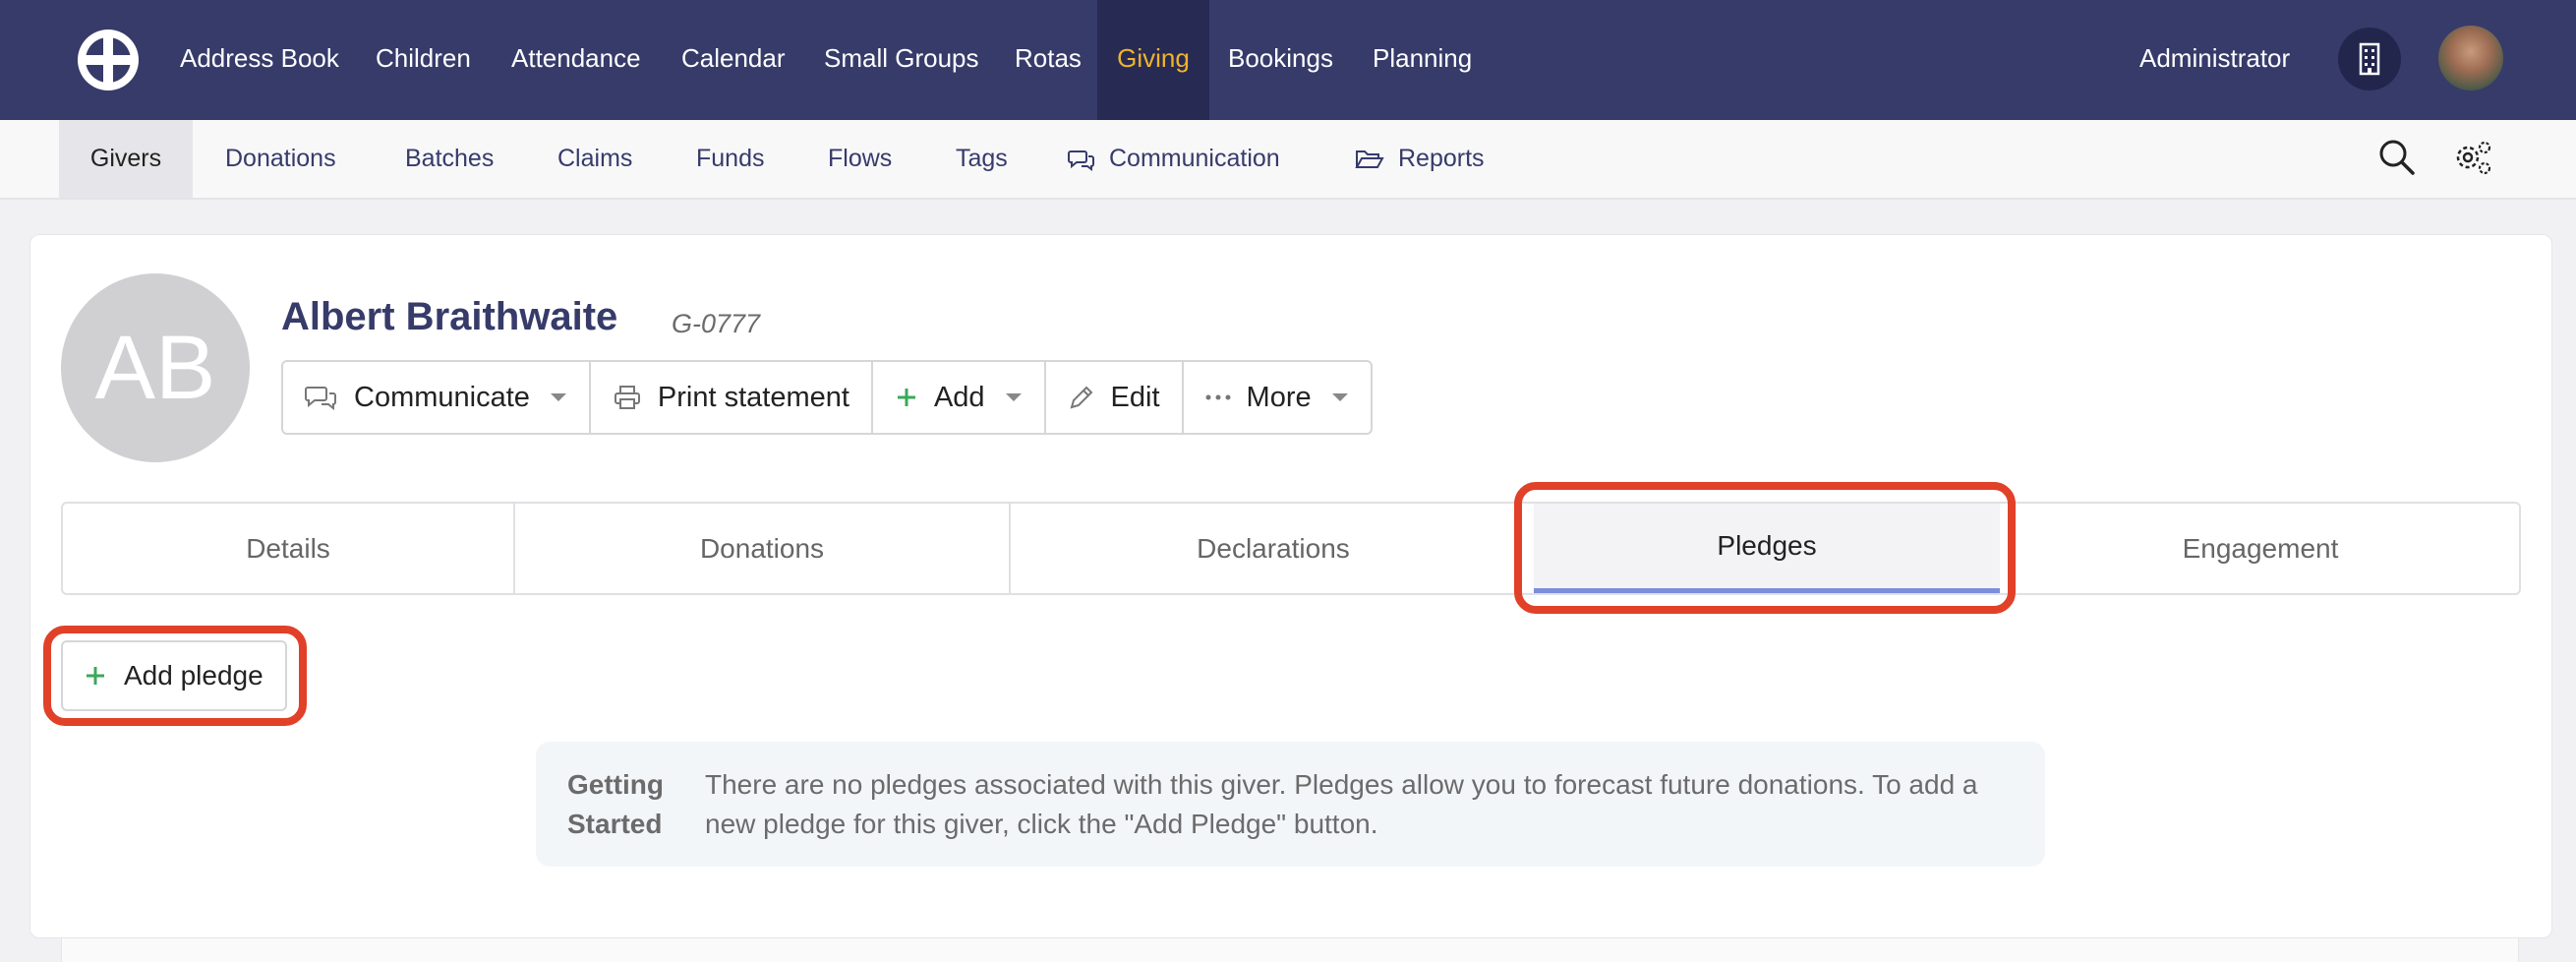 The height and width of the screenshot is (962, 2576). What do you see at coordinates (730, 159) in the screenshot?
I see `subnav-funds: Funds` at bounding box center [730, 159].